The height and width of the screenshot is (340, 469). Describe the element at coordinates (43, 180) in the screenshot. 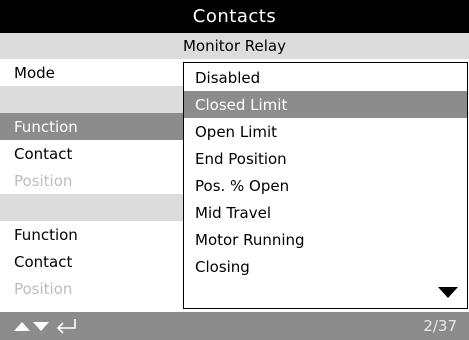

I see `setting-label-position-1: Position` at that location.